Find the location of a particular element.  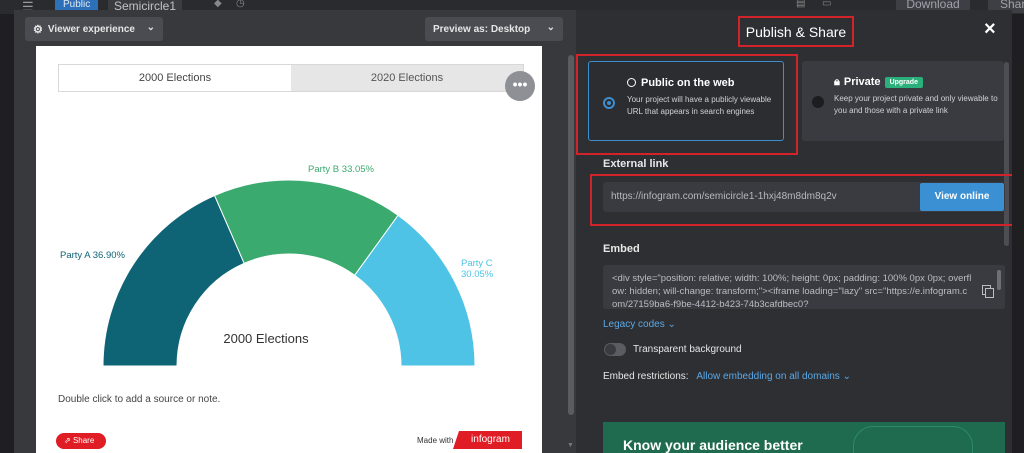

public-radio is located at coordinates (609, 103).